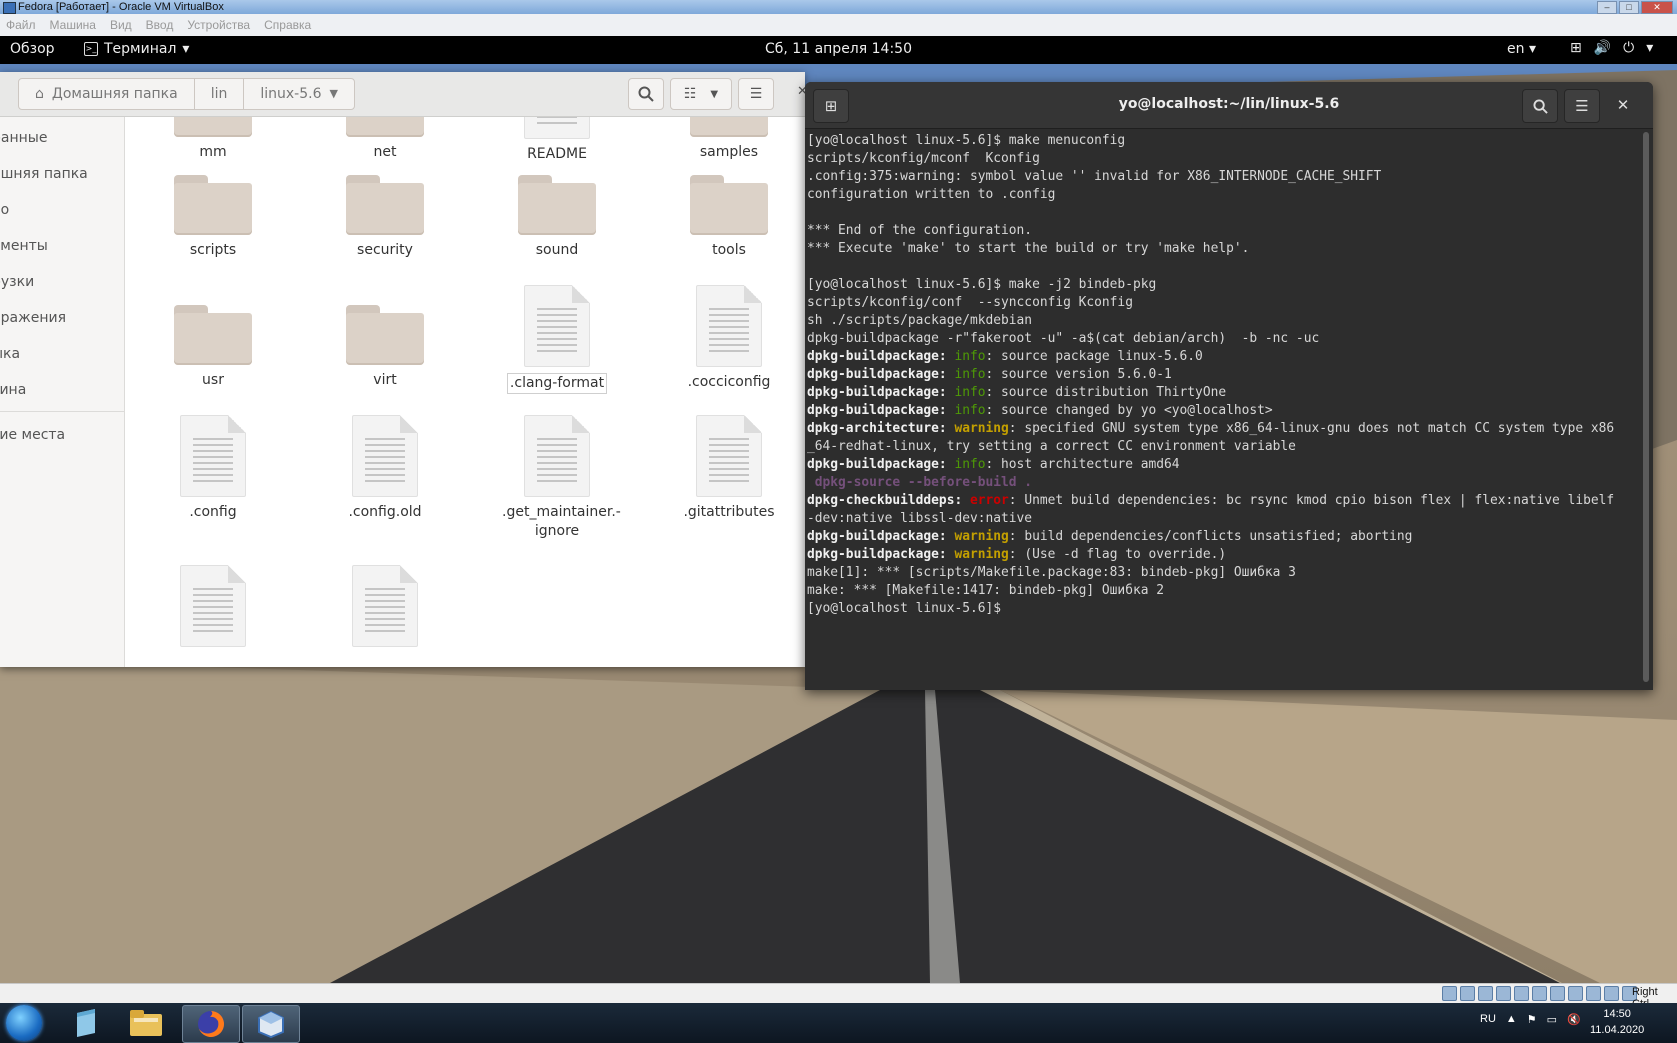 The width and height of the screenshot is (1677, 1043). What do you see at coordinates (385, 152) in the screenshot?
I see `file-name: net` at bounding box center [385, 152].